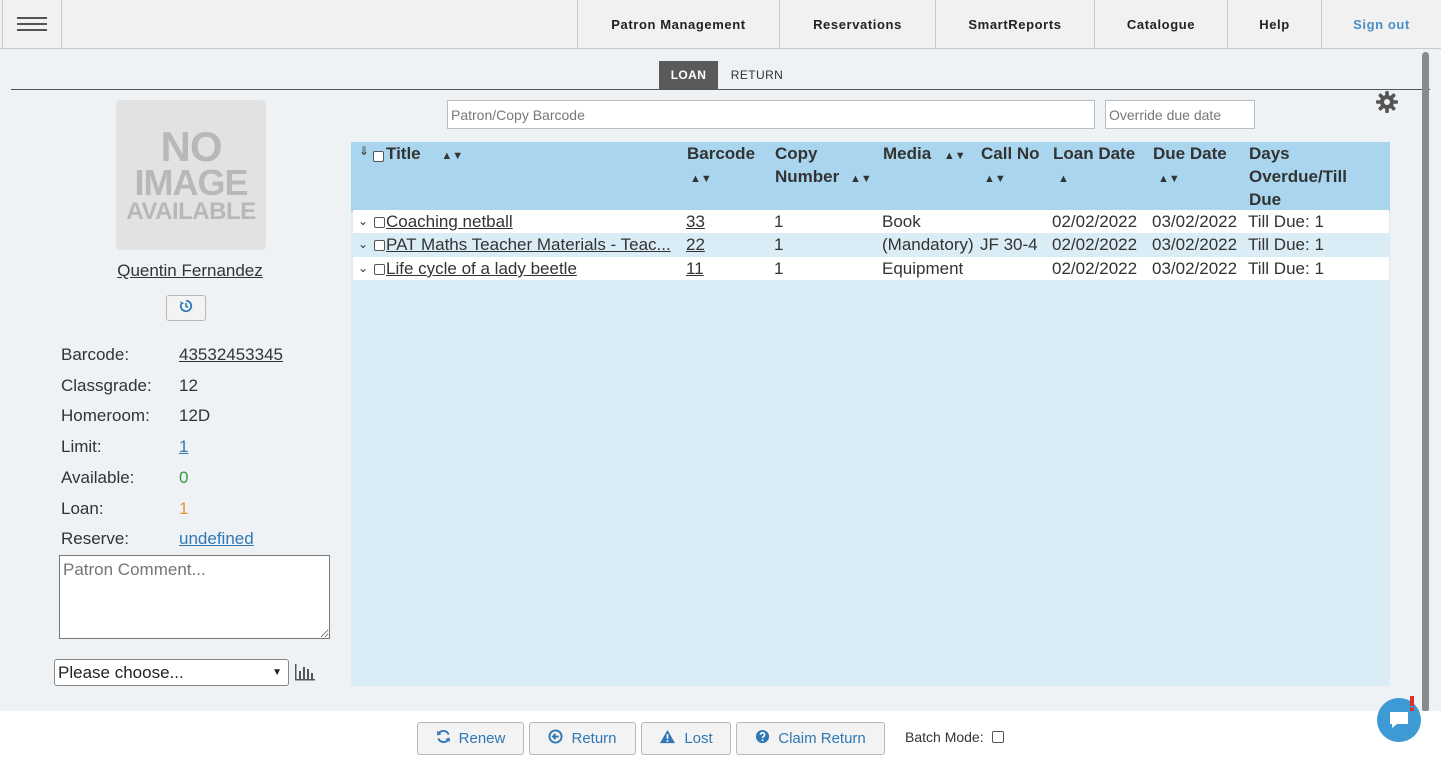 The image size is (1441, 765). What do you see at coordinates (695, 268) in the screenshot?
I see `barcode-link: 11` at bounding box center [695, 268].